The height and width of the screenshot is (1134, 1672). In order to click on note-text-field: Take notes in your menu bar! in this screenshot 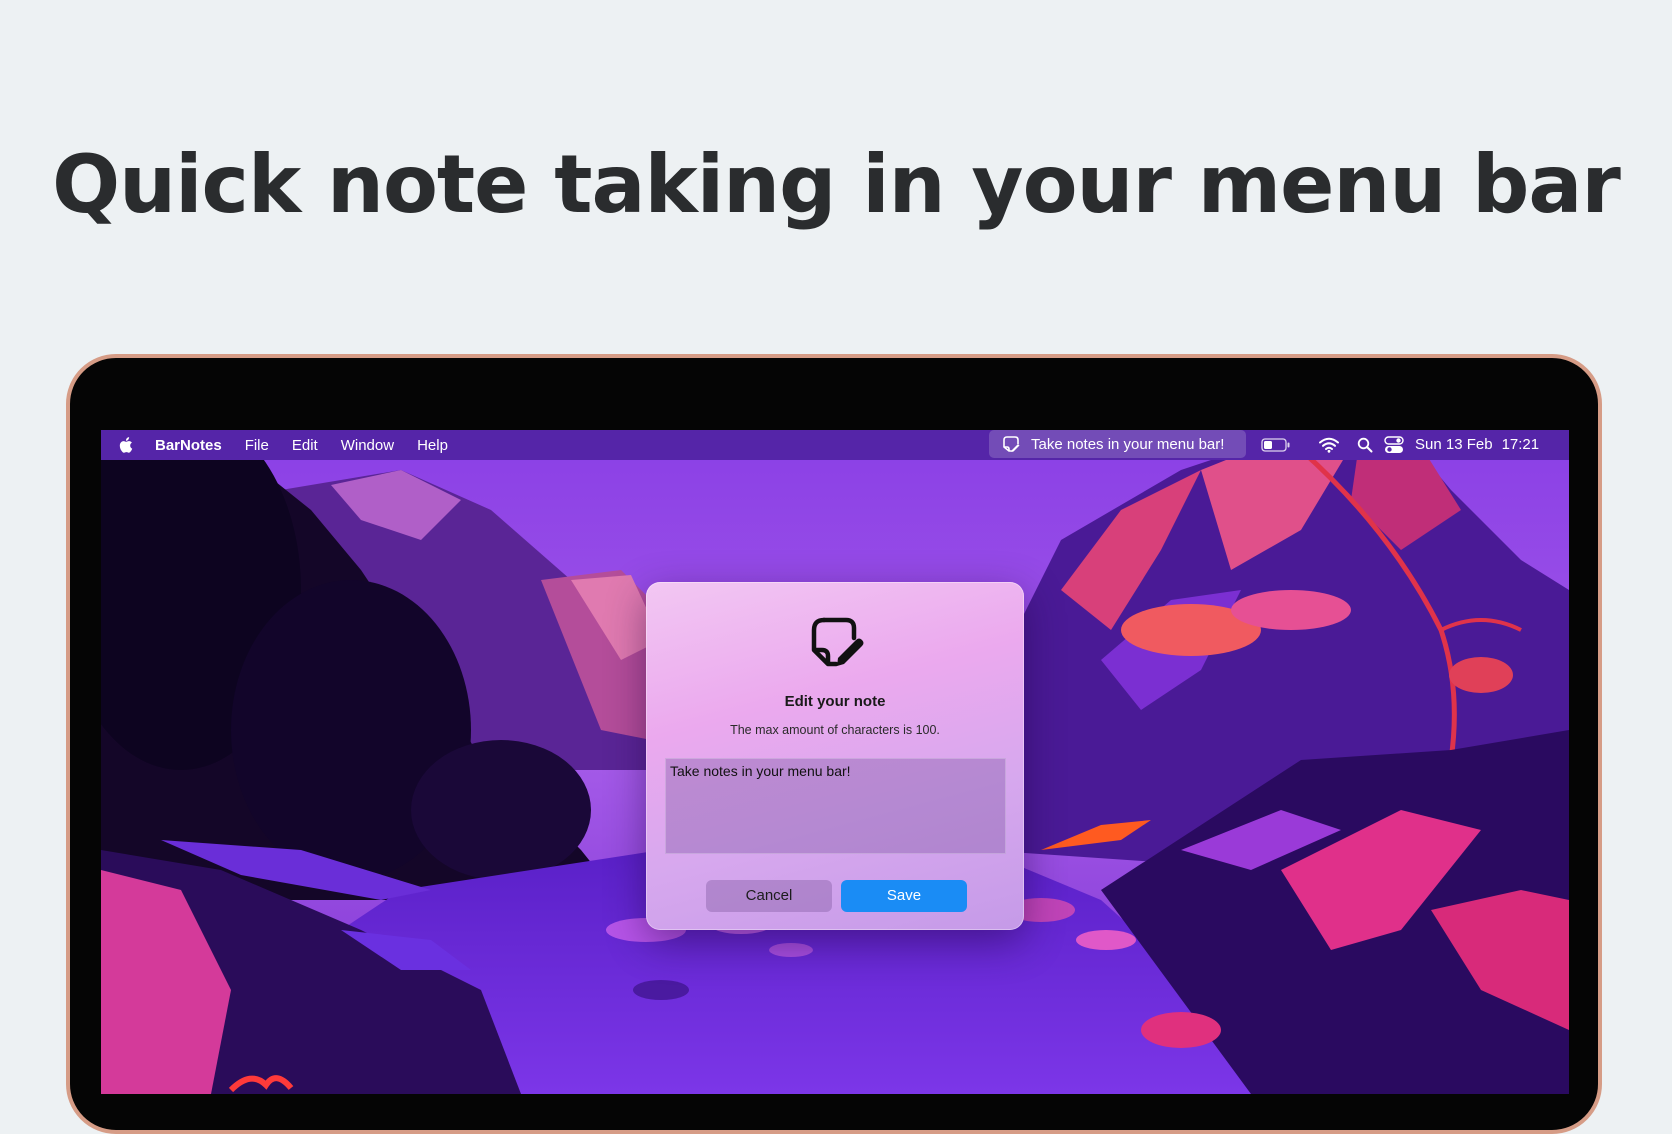, I will do `click(835, 806)`.